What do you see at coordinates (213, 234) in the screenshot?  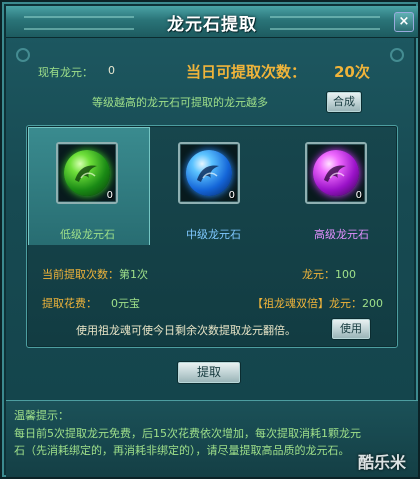 I see `stone-name-mid: 中级龙元石` at bounding box center [213, 234].